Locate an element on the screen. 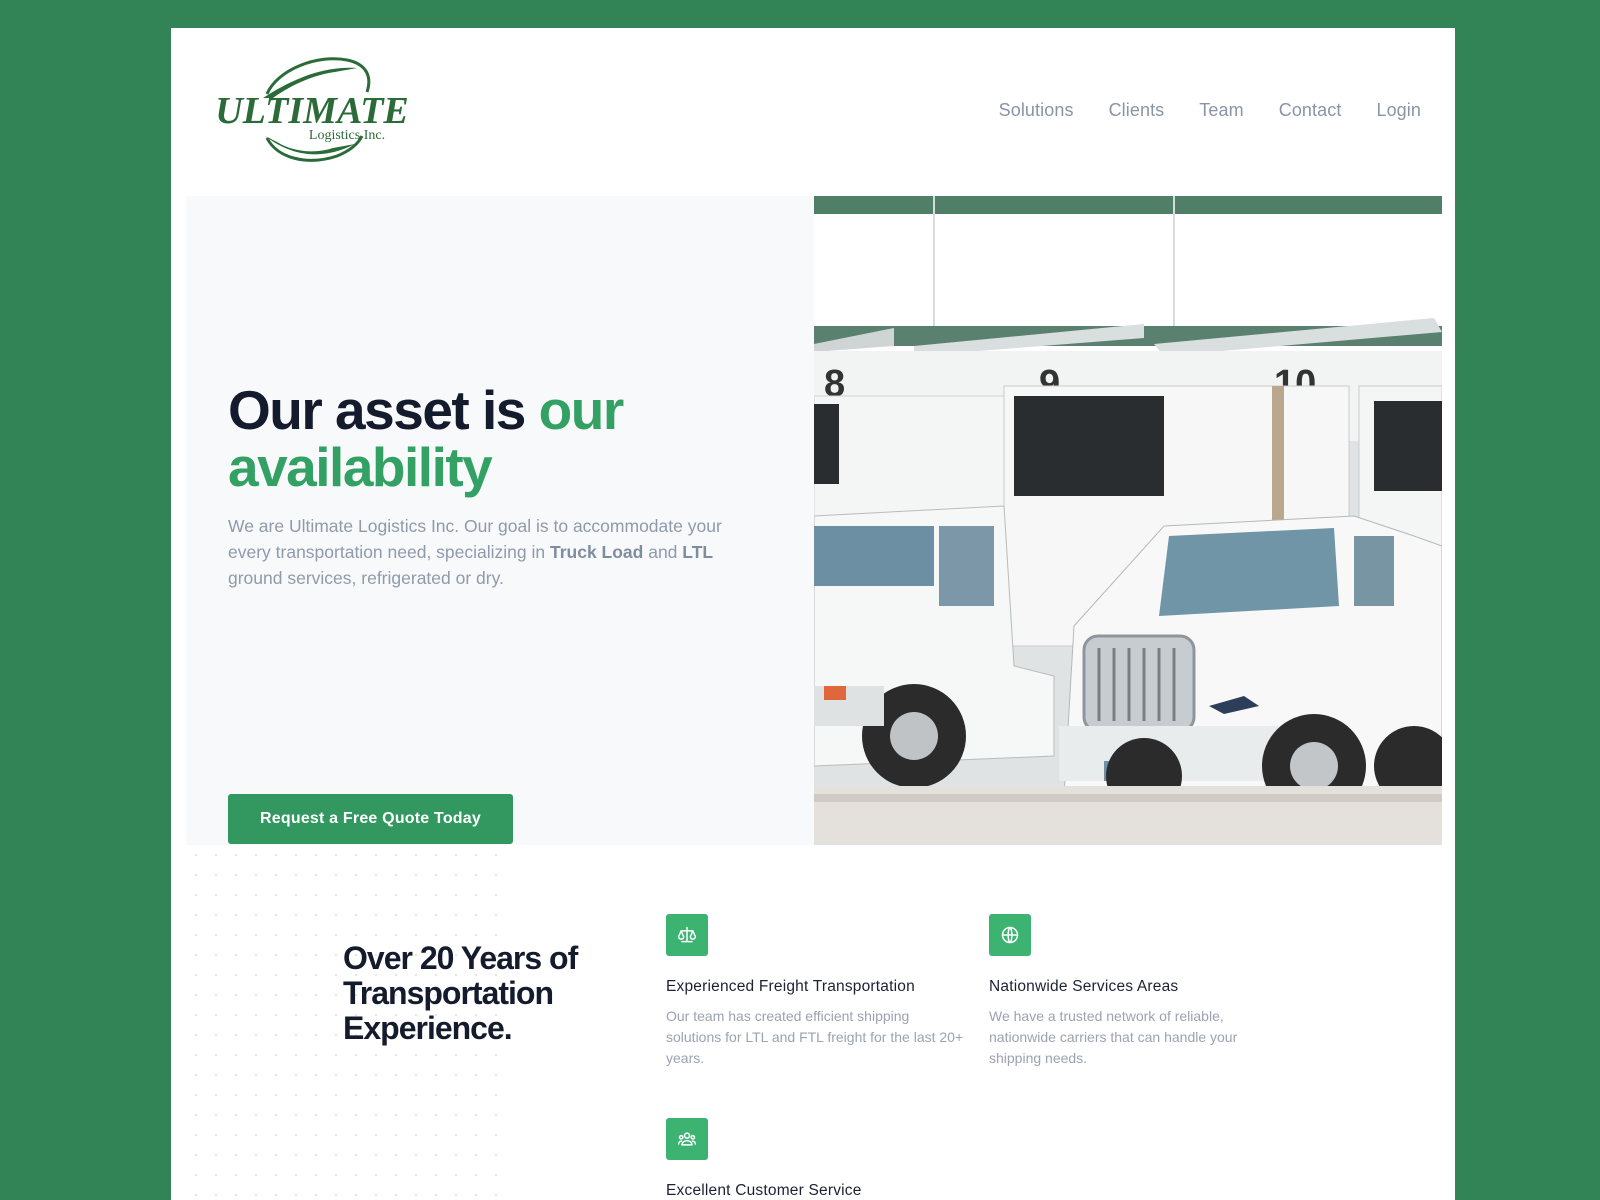  nav-contact: Contact is located at coordinates (1310, 110).